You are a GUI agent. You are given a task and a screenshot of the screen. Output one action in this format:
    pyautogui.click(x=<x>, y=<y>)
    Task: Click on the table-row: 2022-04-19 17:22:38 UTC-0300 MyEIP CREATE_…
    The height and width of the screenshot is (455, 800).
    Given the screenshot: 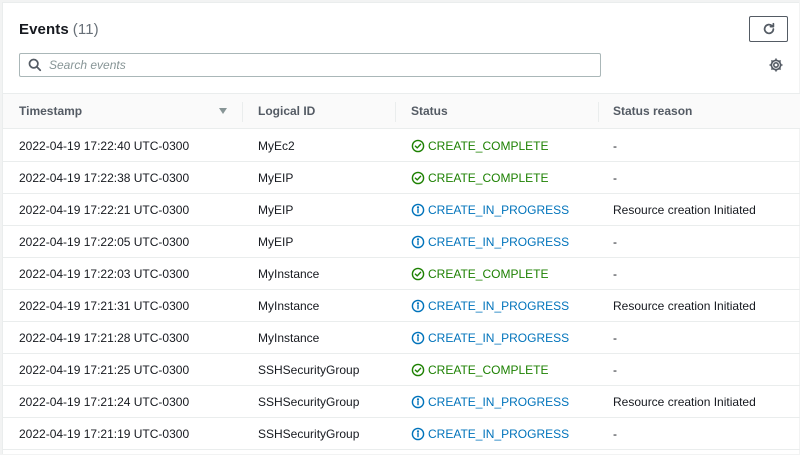 What is the action you would take?
    pyautogui.click(x=401, y=178)
    